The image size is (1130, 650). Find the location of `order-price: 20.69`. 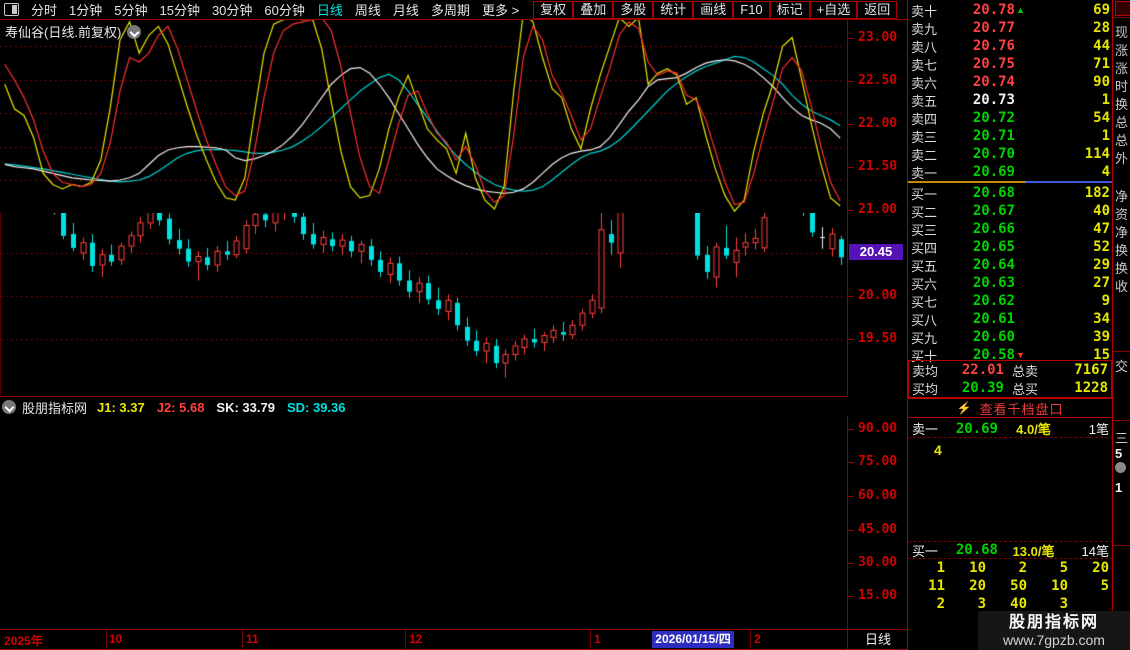

order-price: 20.69 is located at coordinates (993, 172).